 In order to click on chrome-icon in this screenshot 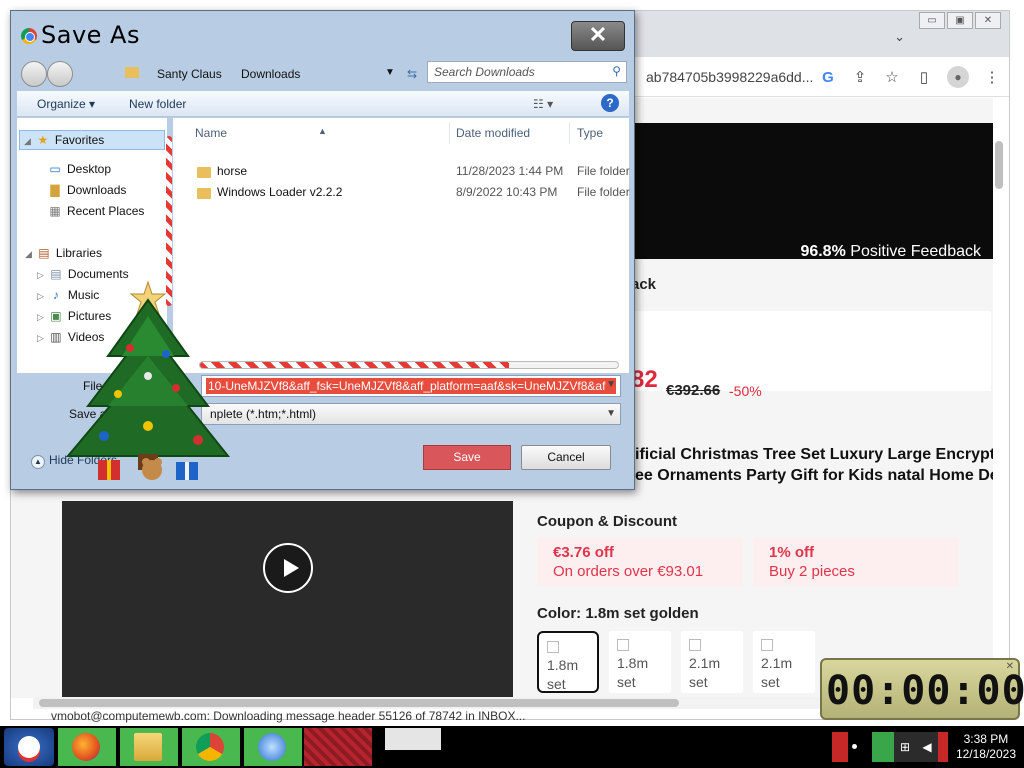, I will do `click(210, 747)`.